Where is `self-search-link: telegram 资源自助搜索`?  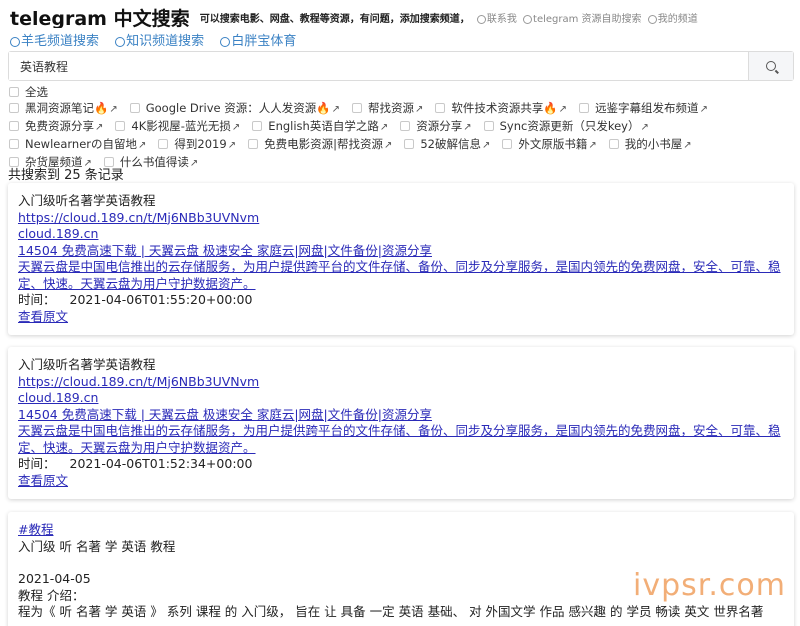 self-search-link: telegram 资源自助搜索 is located at coordinates (587, 19).